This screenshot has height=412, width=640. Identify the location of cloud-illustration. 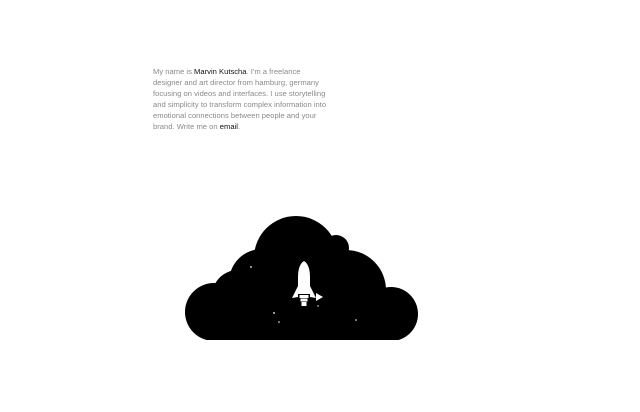
(301, 278).